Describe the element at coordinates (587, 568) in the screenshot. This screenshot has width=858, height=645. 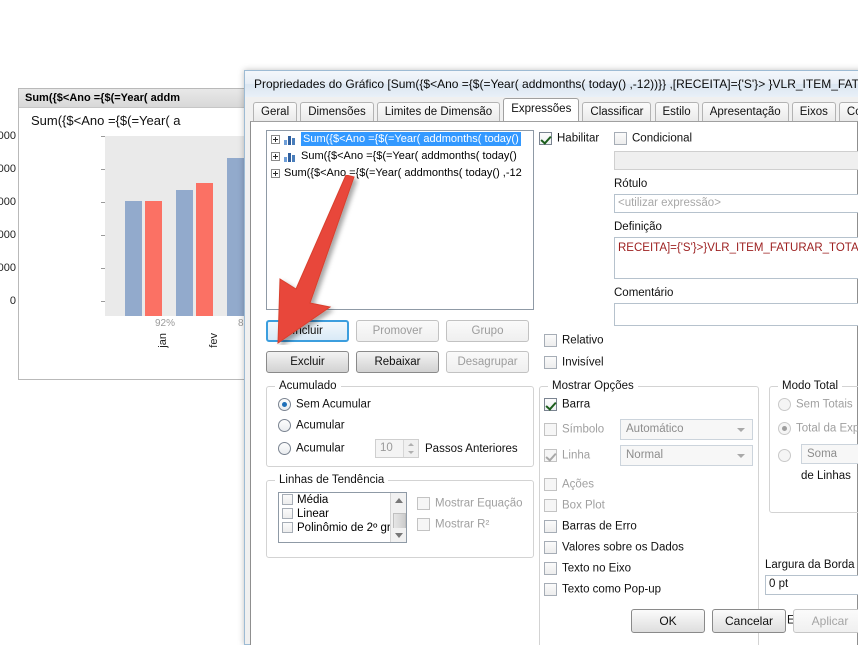
I see `texto-no-eixo-checkbox: Texto no Eixo` at that location.